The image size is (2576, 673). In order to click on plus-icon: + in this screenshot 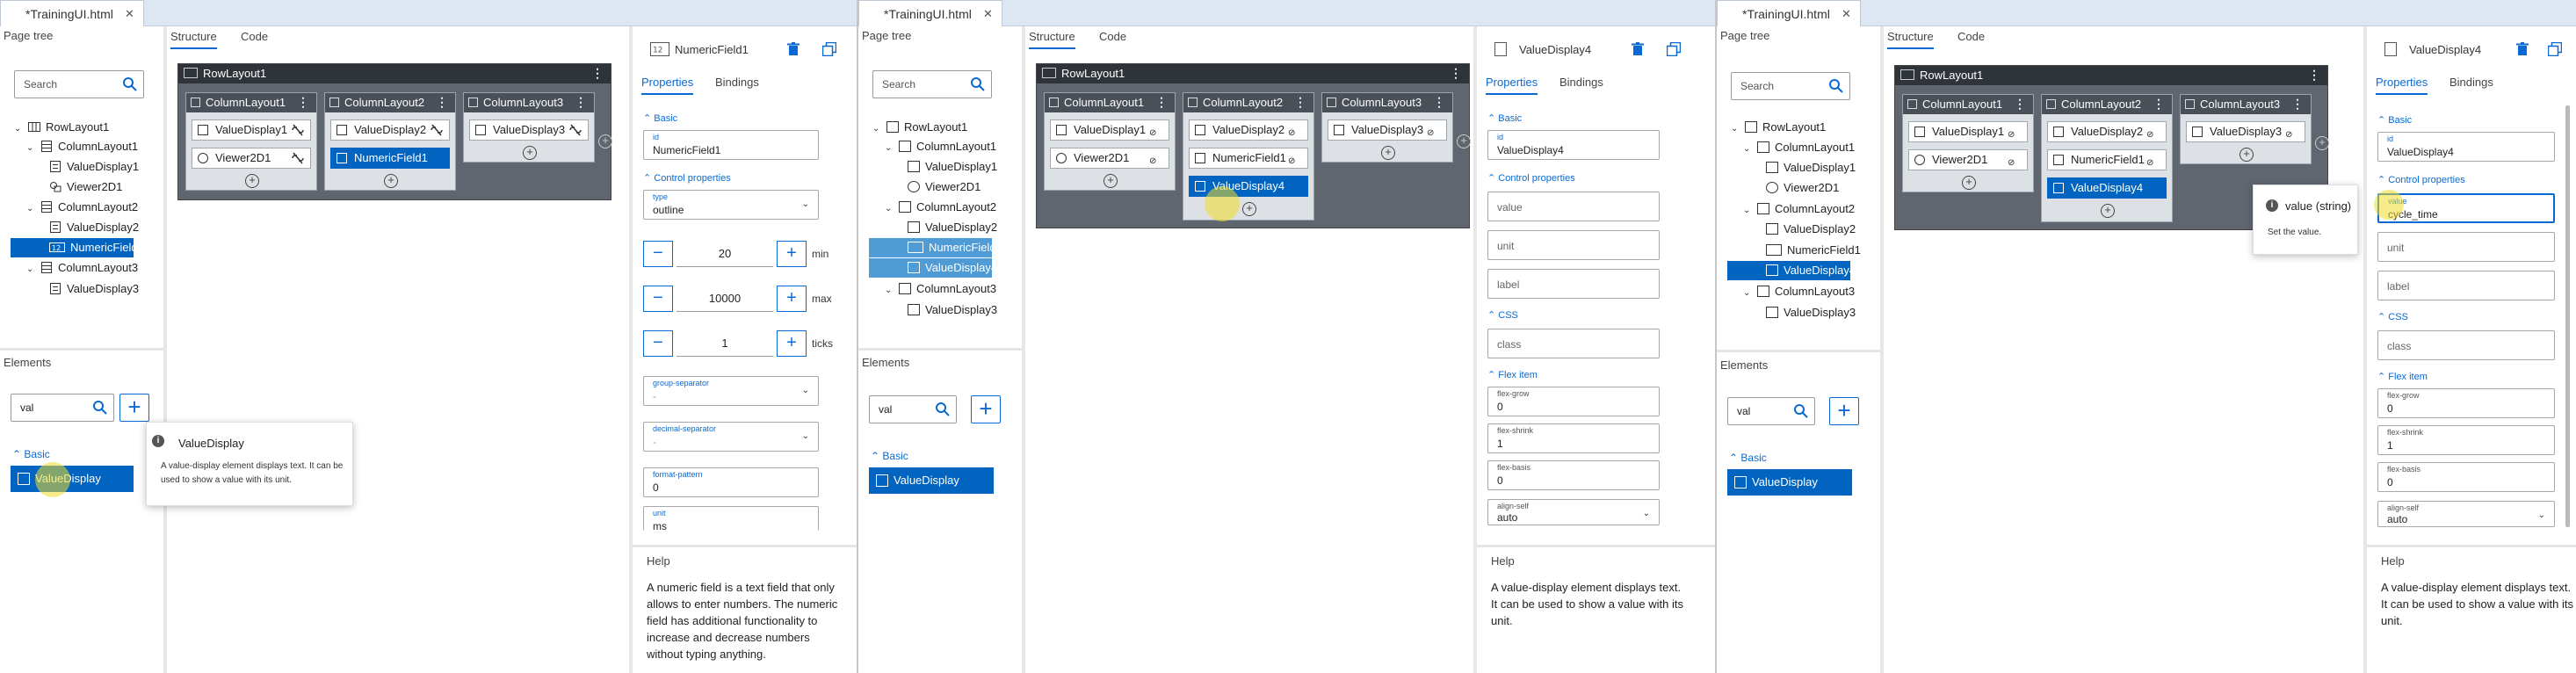, I will do `click(792, 254)`.